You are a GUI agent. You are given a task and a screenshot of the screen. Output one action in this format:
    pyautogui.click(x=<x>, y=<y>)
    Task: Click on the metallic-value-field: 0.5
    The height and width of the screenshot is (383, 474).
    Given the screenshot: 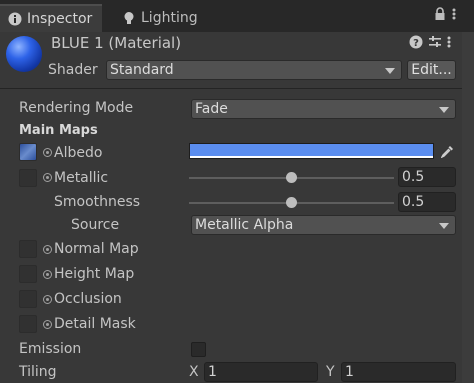 What is the action you would take?
    pyautogui.click(x=427, y=177)
    